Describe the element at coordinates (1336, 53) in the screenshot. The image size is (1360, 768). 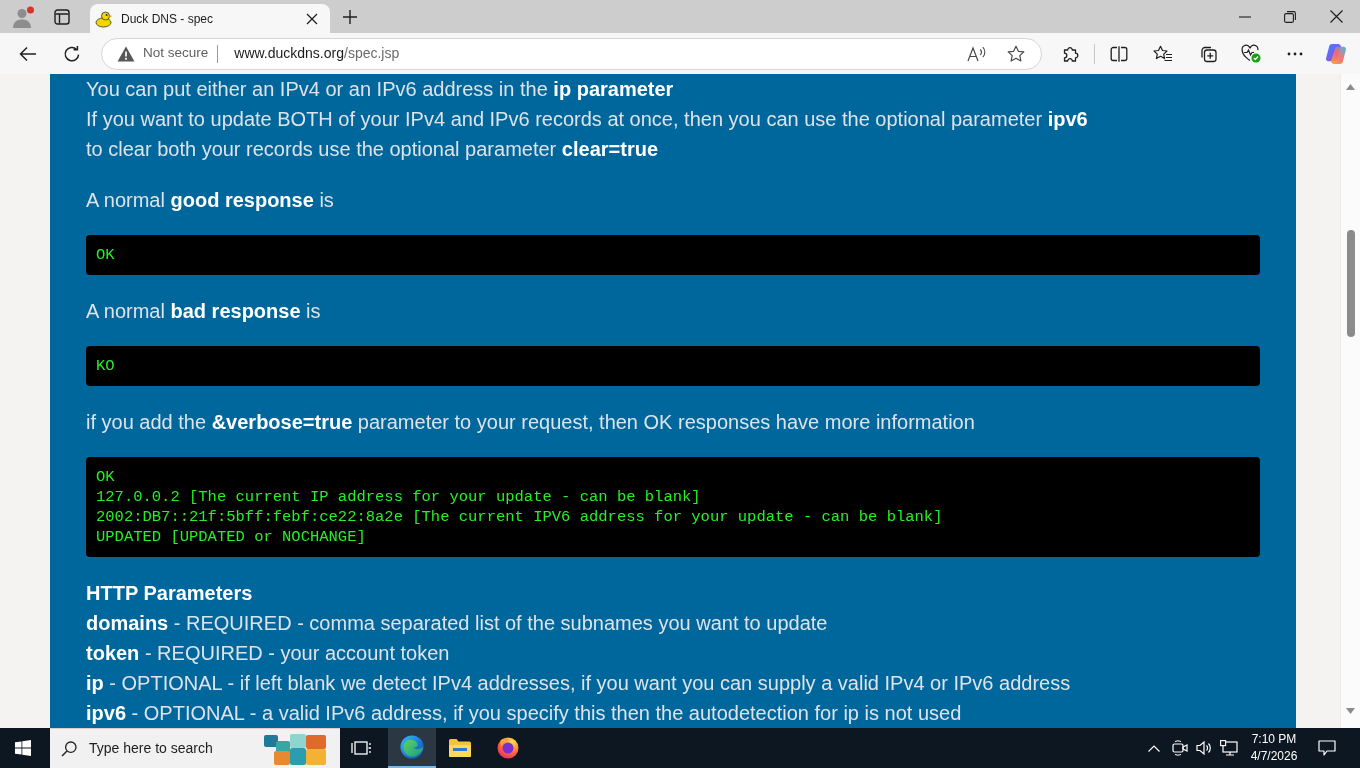
I see `gradient-logo-icon` at that location.